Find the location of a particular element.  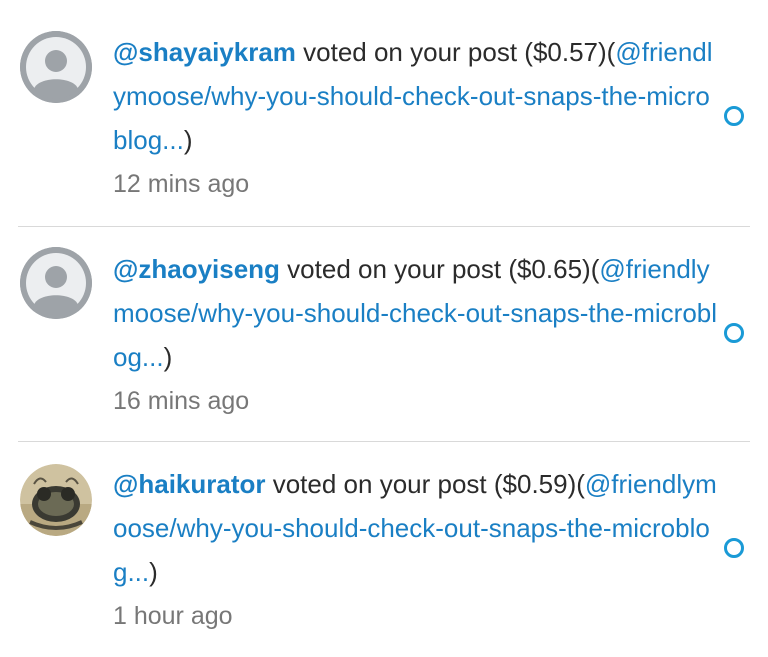

timestamp: 12 mins ago is located at coordinates (181, 184).